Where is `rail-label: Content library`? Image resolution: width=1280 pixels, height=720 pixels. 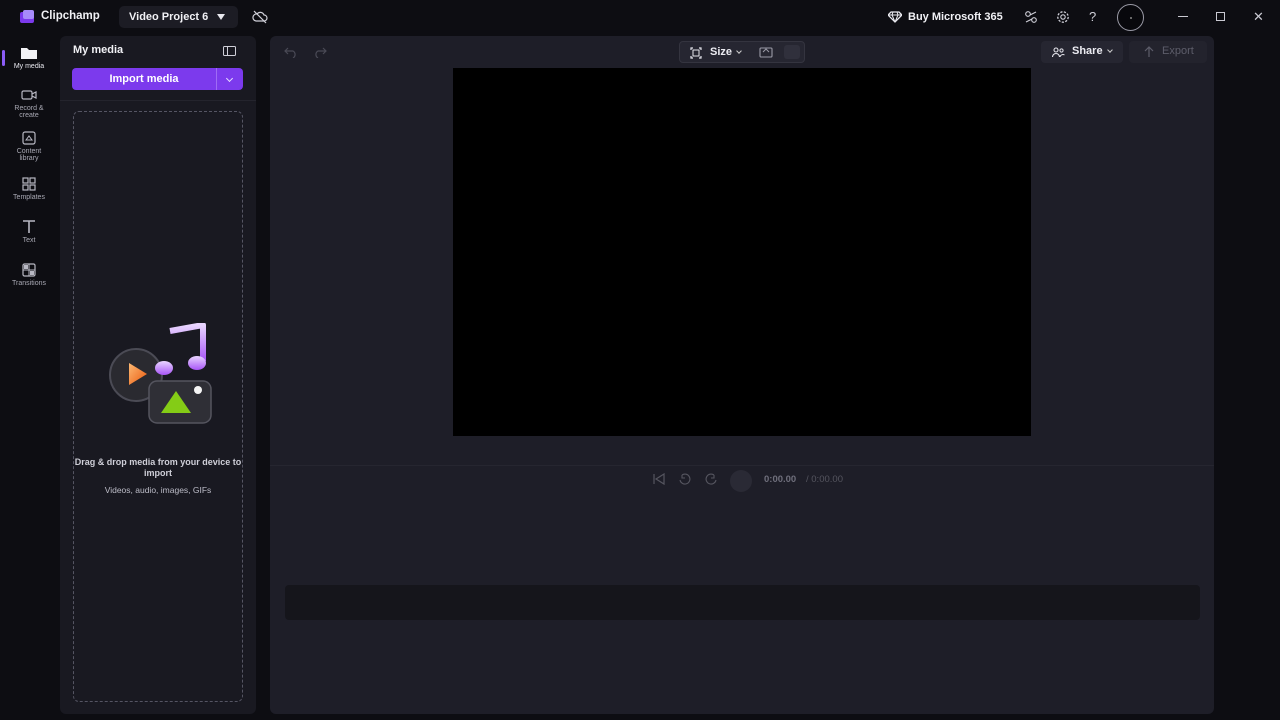
rail-label: Content library is located at coordinates (29, 155).